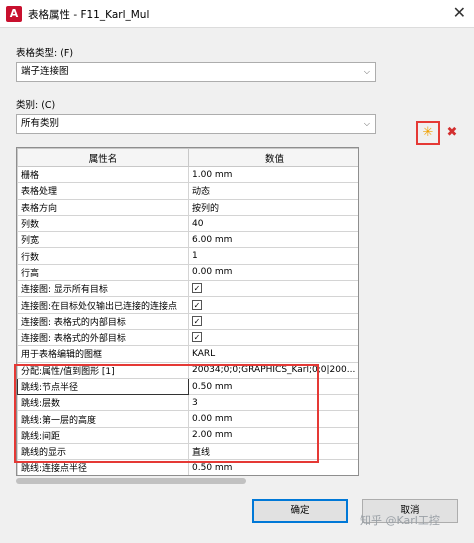 This screenshot has height=543, width=474. Describe the element at coordinates (89, 15) in the screenshot. I see `window-title: 表格属性 - F11_Karl_Mul` at that location.